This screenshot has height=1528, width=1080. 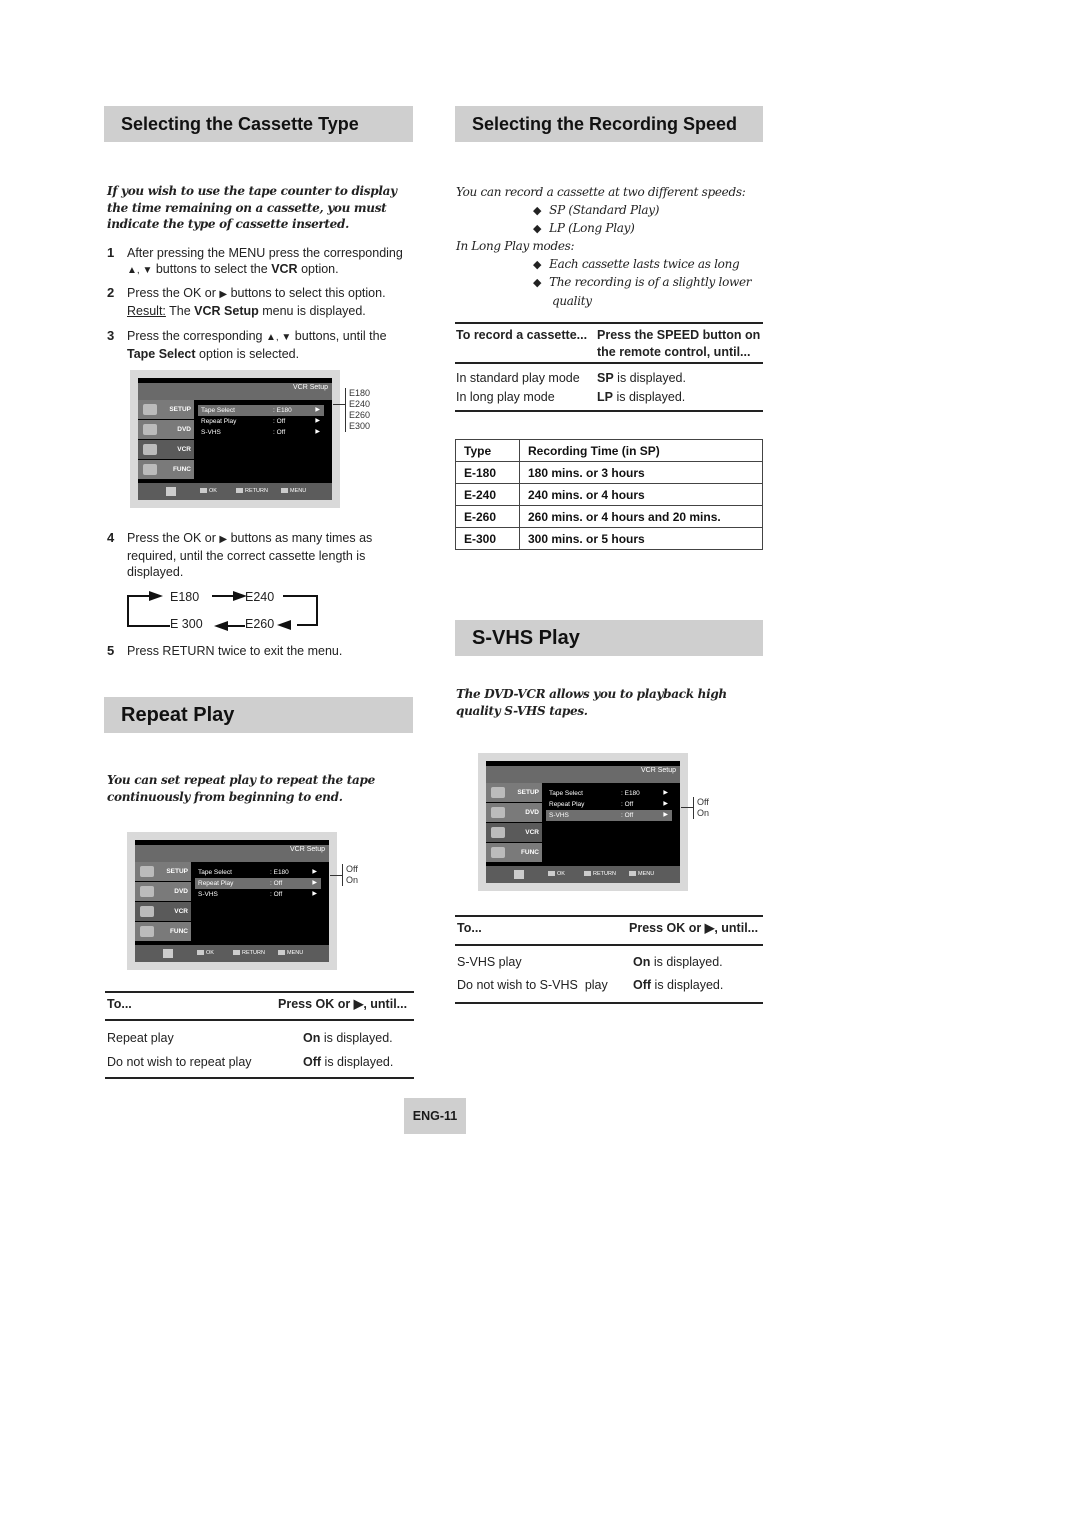 I want to click on step-number: 1, so click(x=111, y=252).